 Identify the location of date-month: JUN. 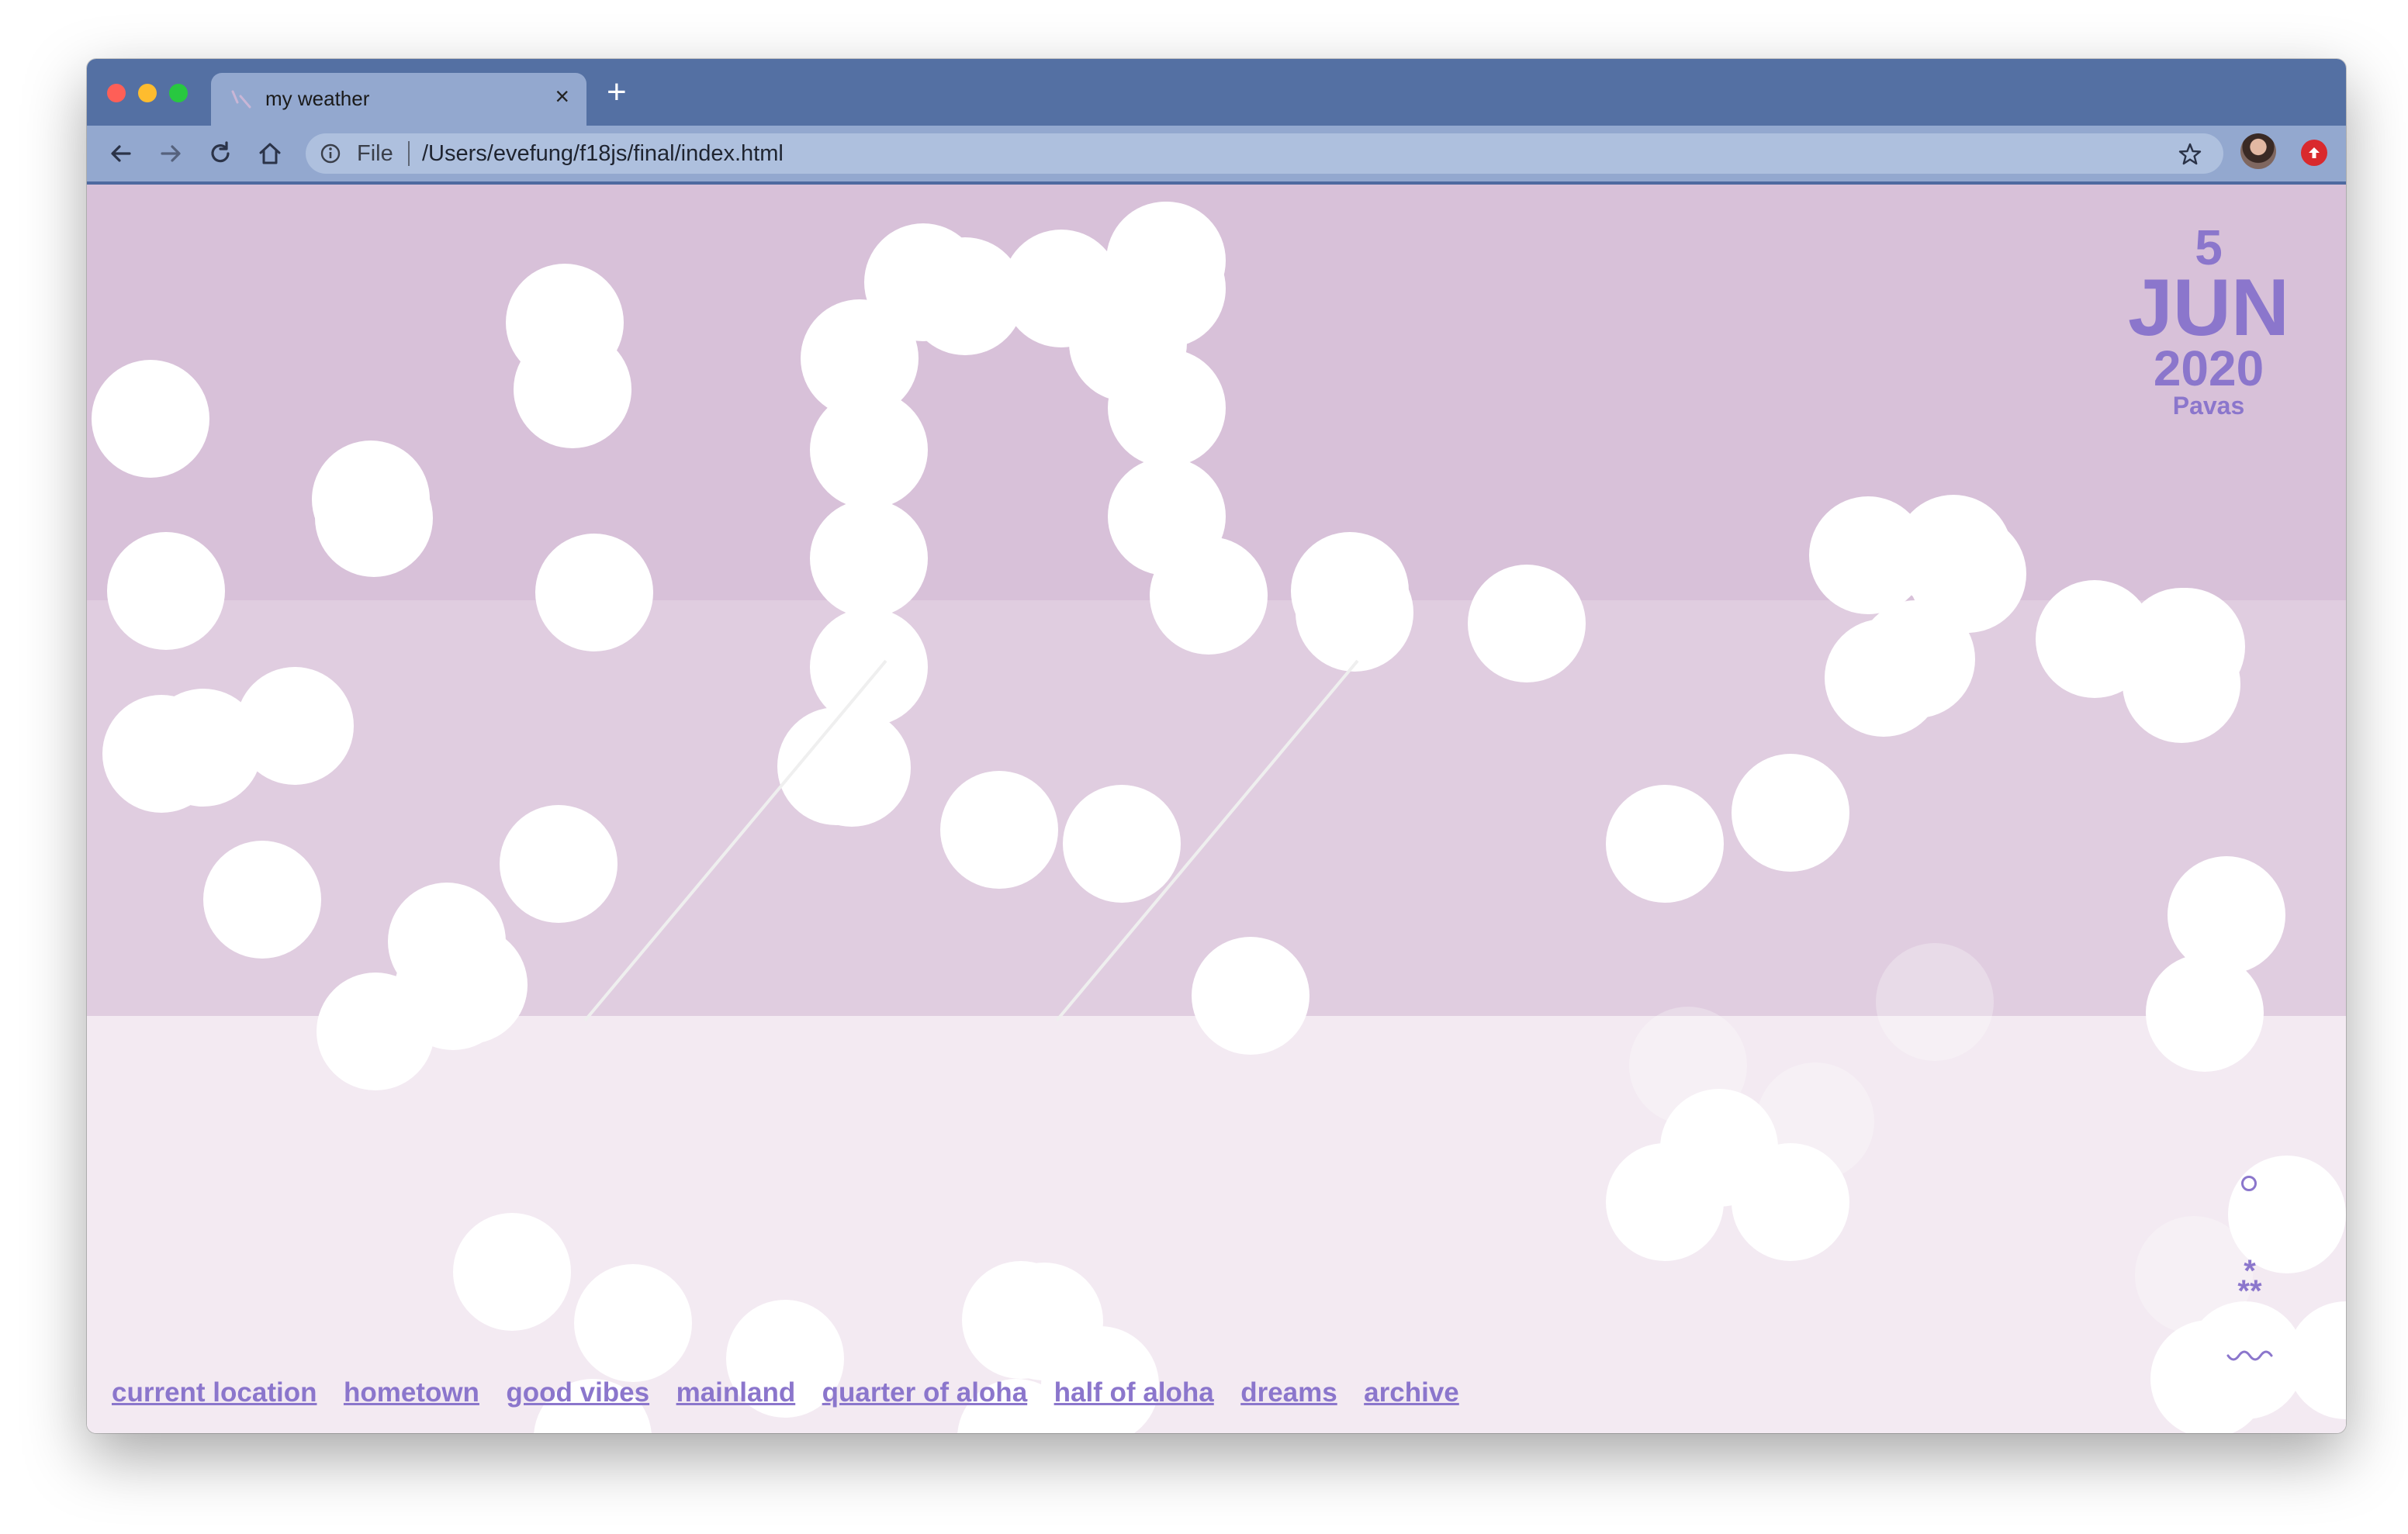
(2208, 308).